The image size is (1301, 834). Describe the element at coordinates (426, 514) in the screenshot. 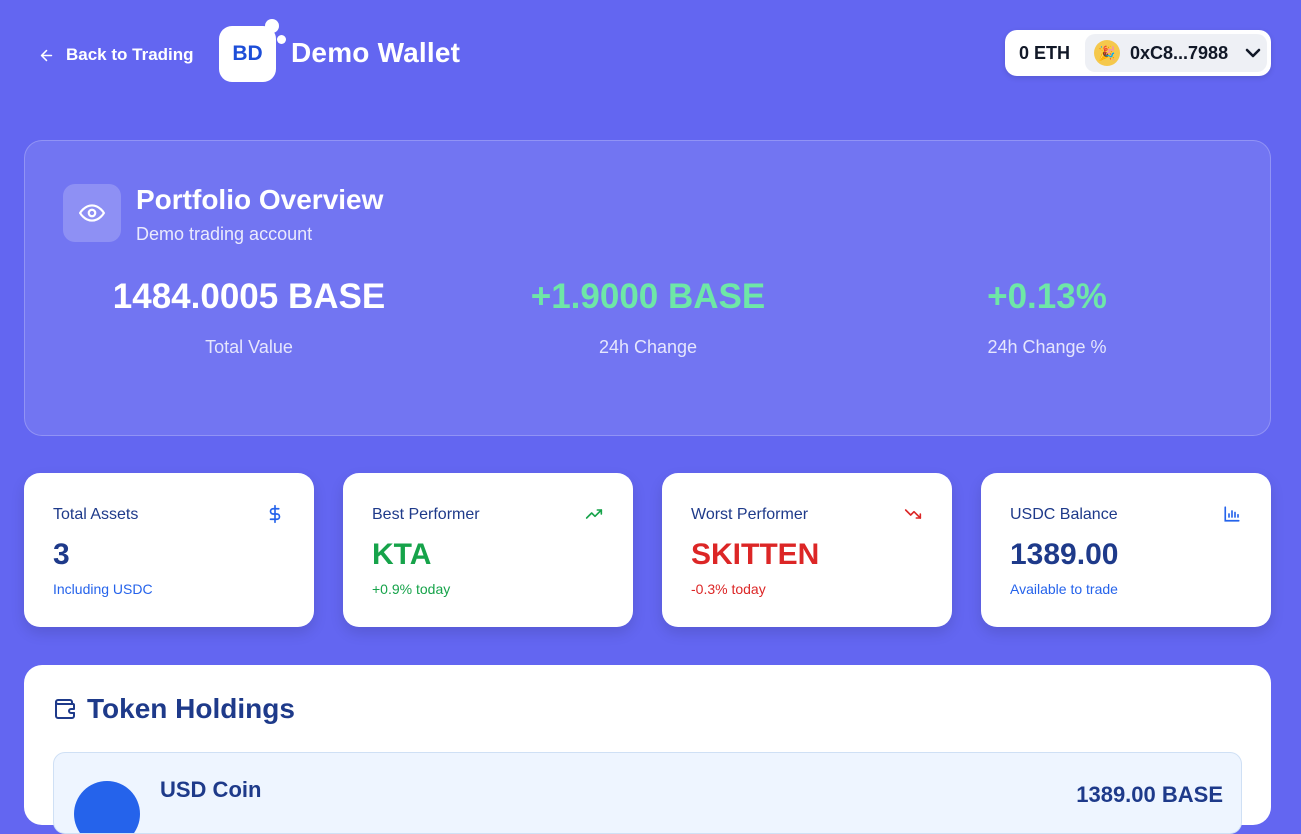

I see `metric-title: Best Performer` at that location.